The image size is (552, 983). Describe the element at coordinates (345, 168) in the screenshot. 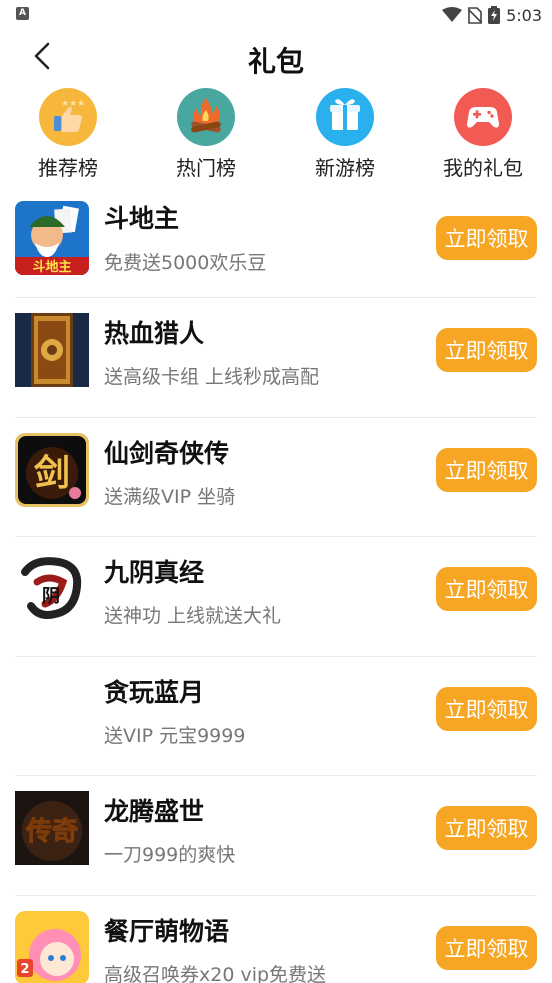

I see `category-label: 新游榜` at that location.